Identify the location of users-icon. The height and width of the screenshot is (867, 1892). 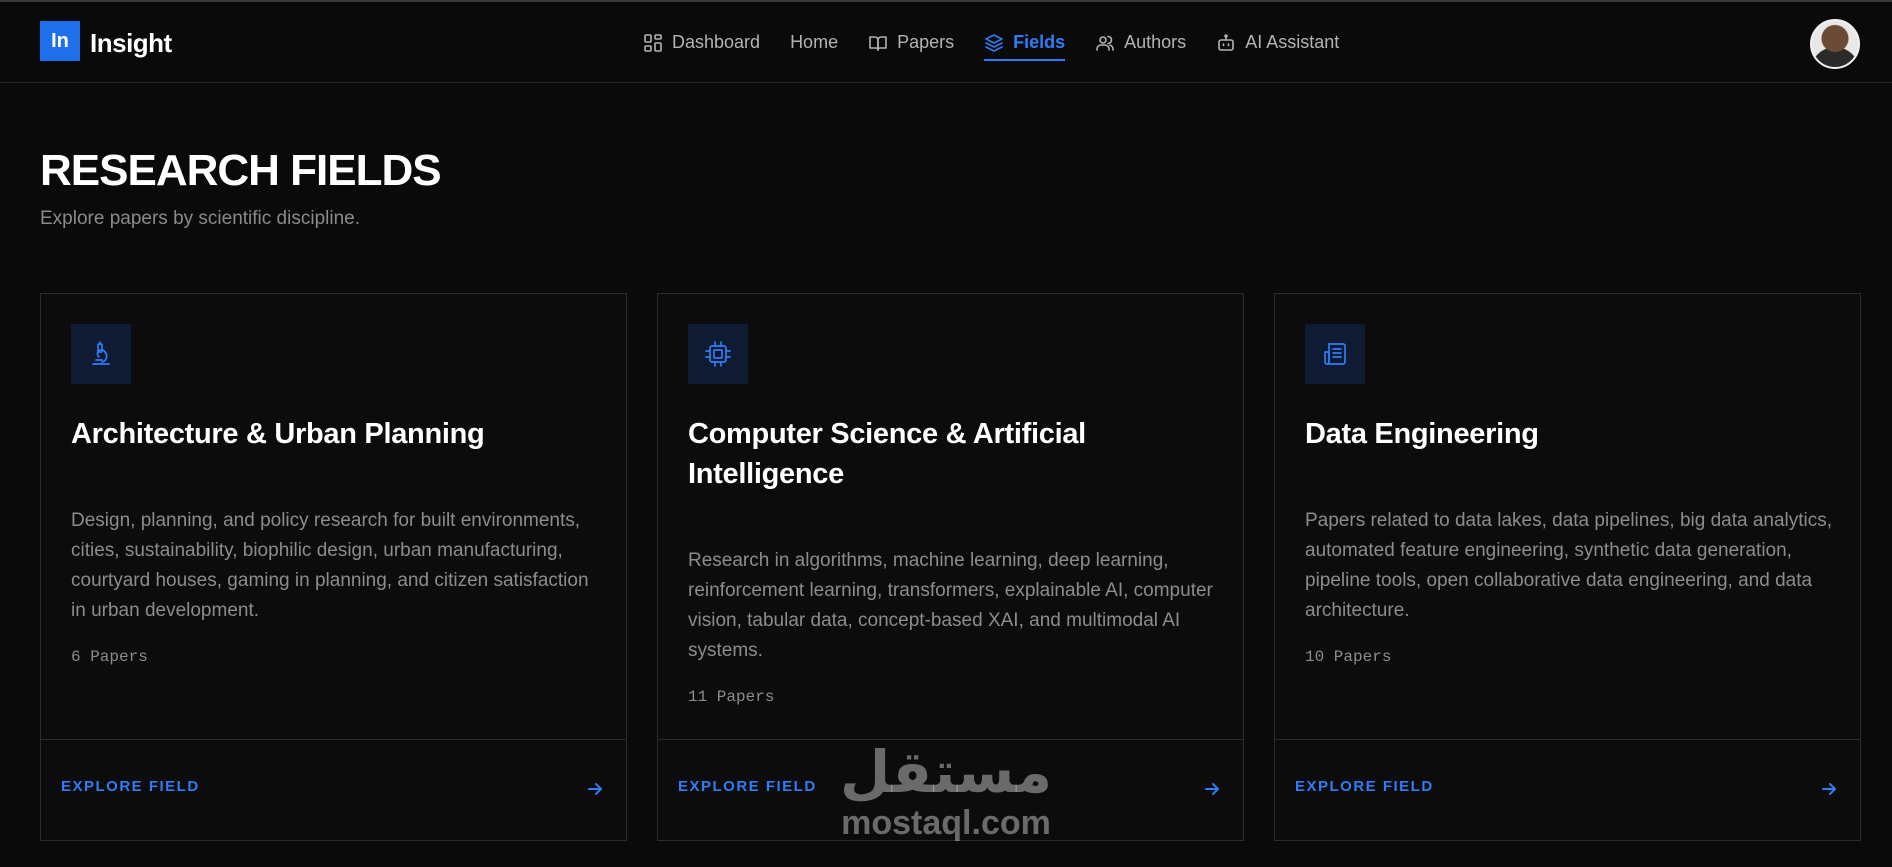
(1105, 43).